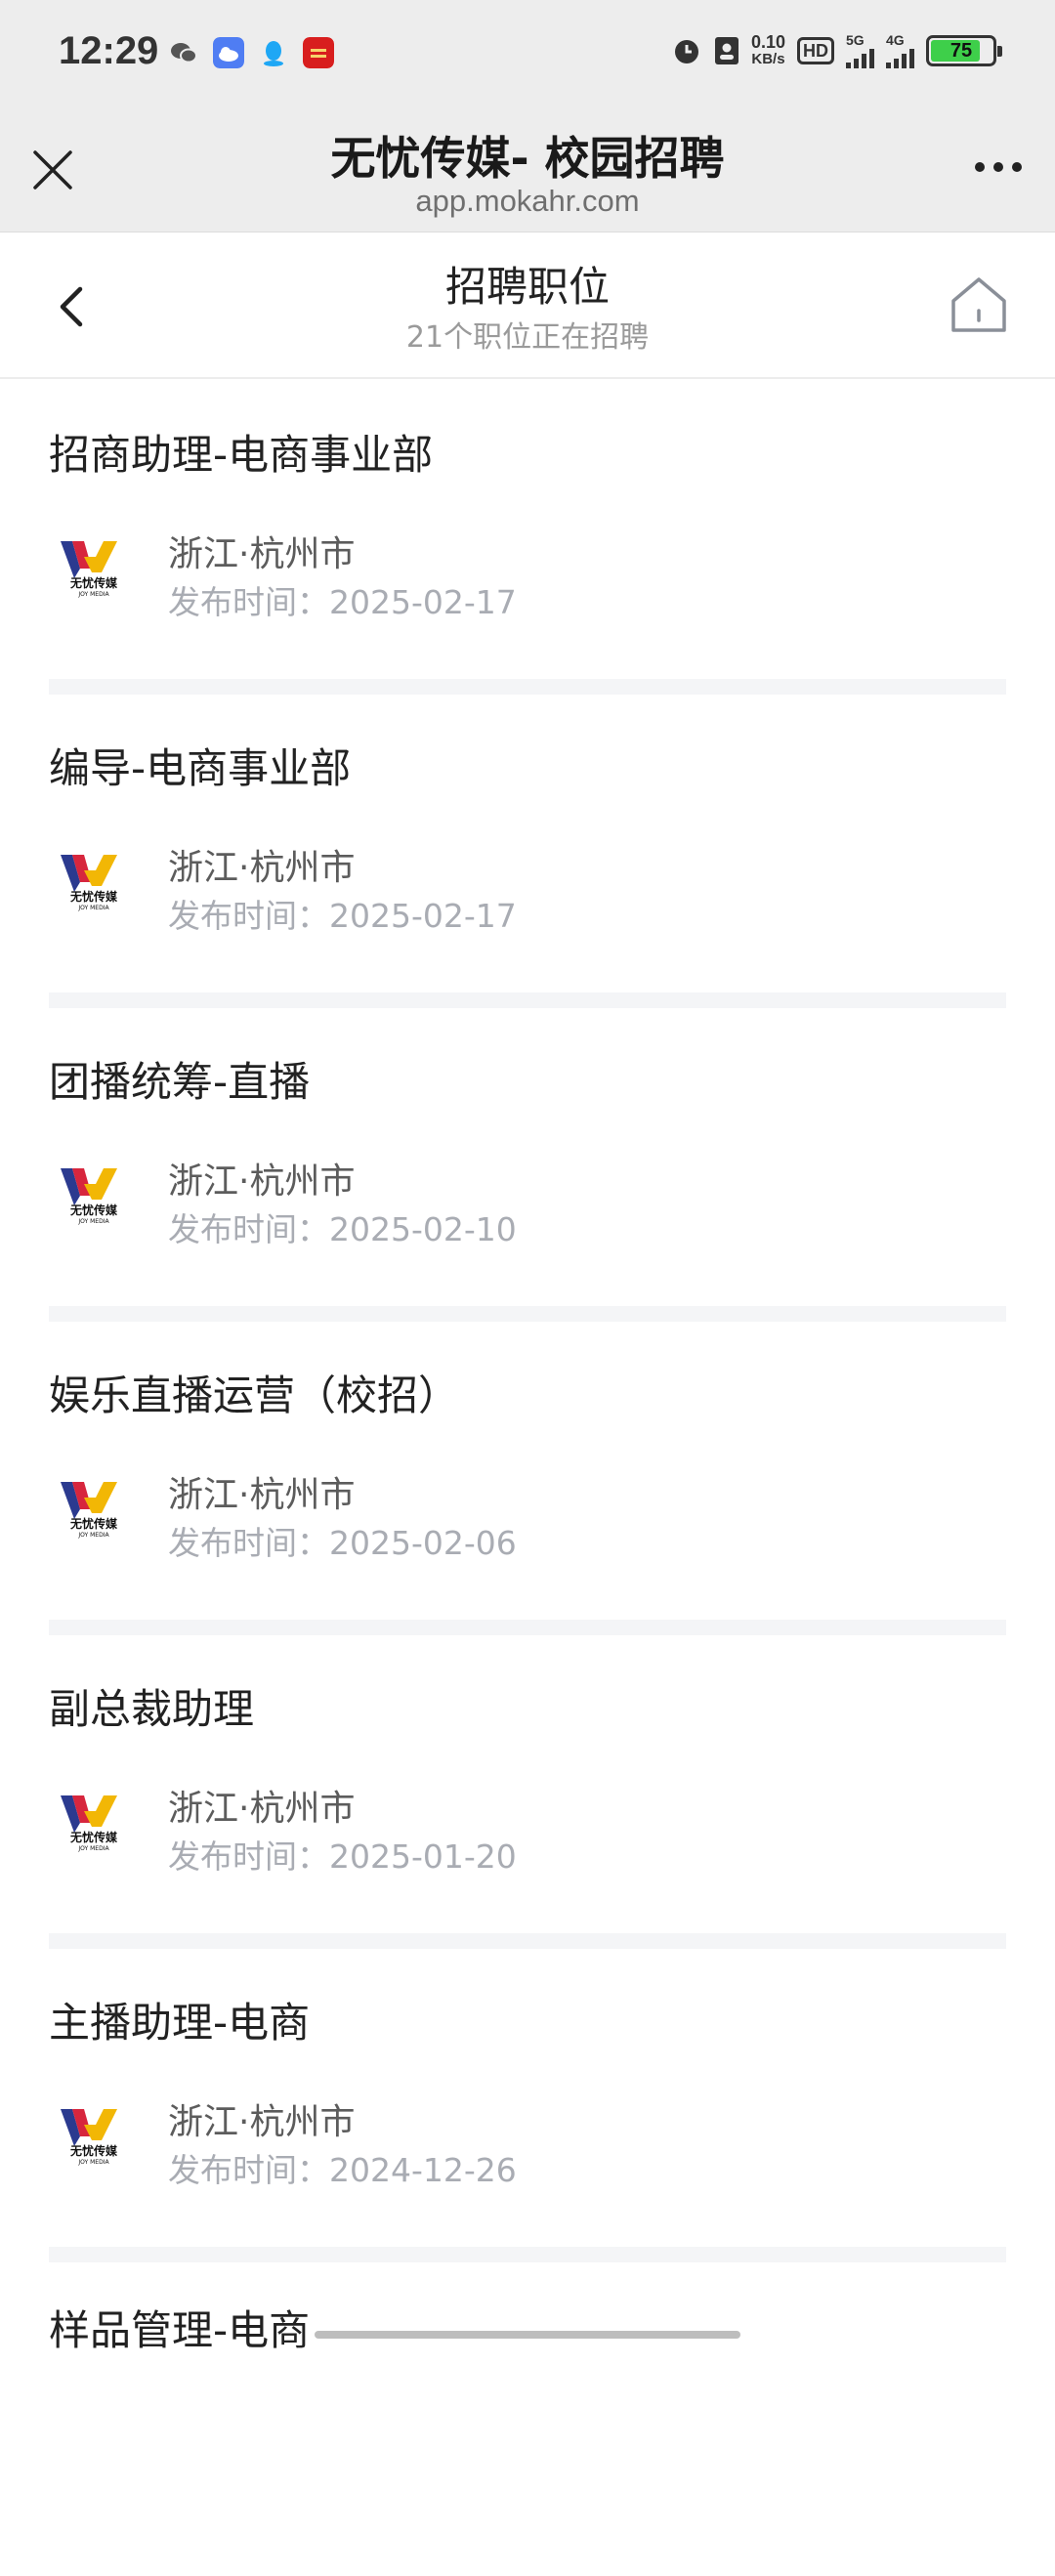  Describe the element at coordinates (998, 167) in the screenshot. I see `more-options-icon` at that location.